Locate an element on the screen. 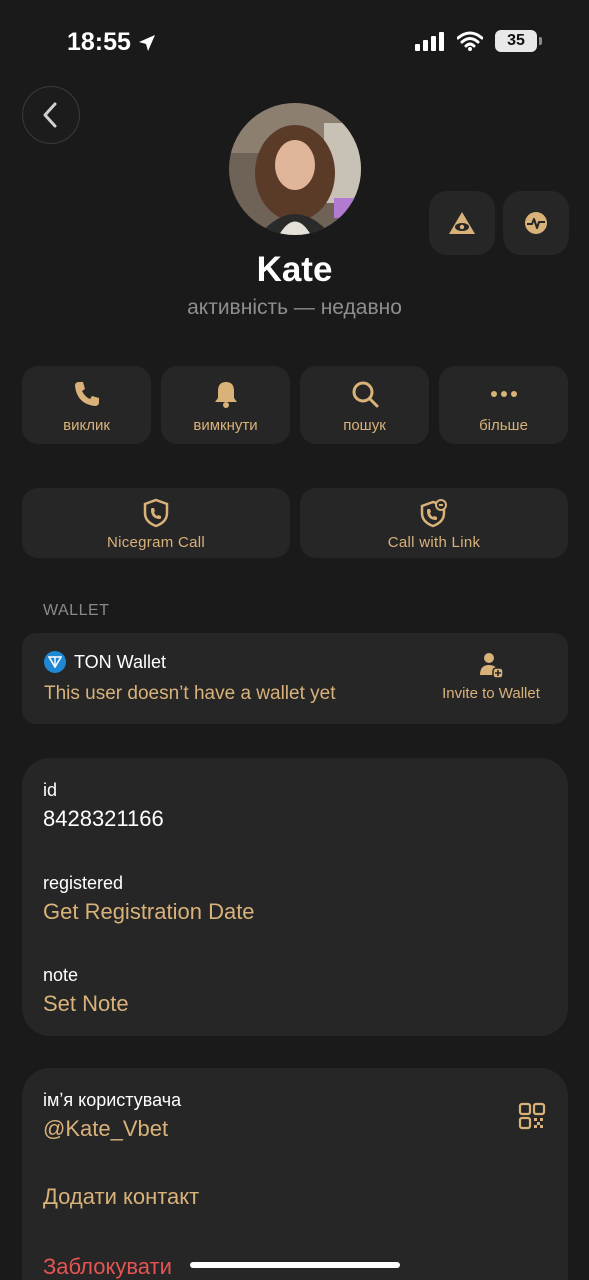 The image size is (589, 1280). more-button: більше is located at coordinates (503, 405).